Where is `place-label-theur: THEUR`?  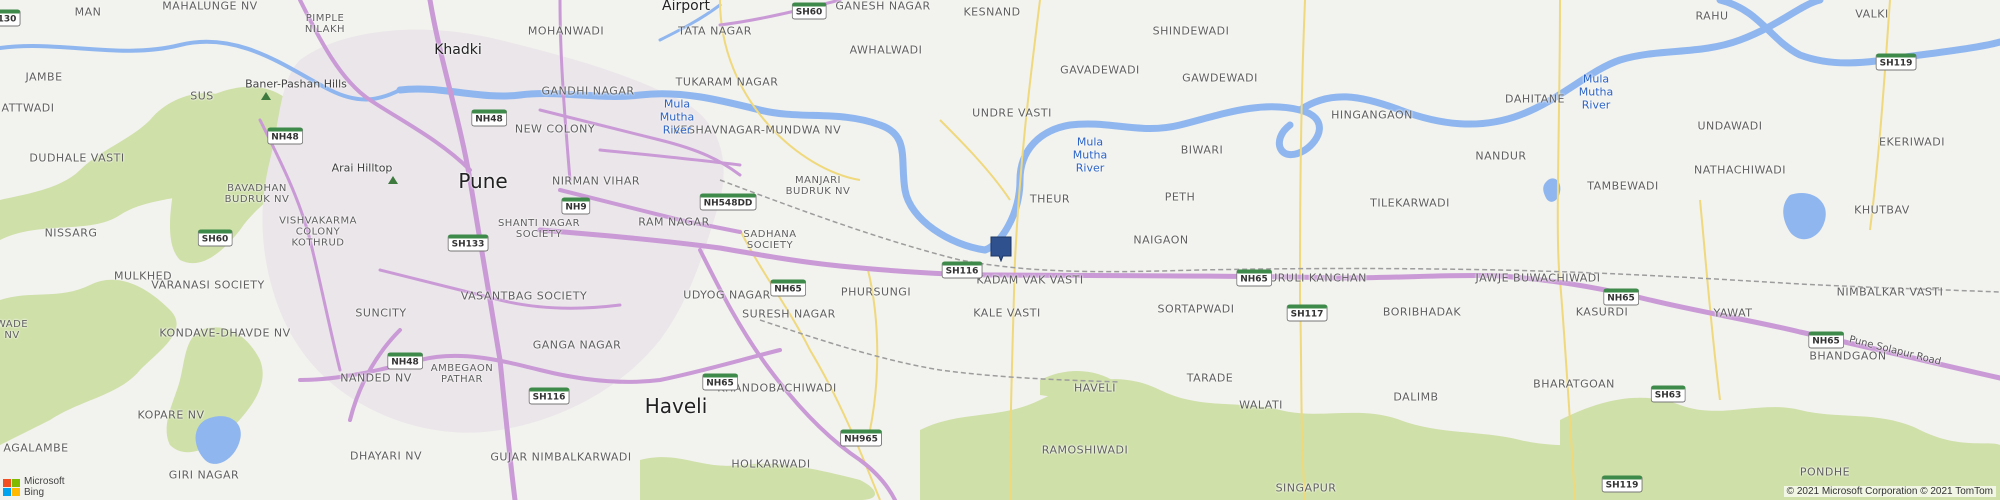
place-label-theur: THEUR is located at coordinates (1050, 199).